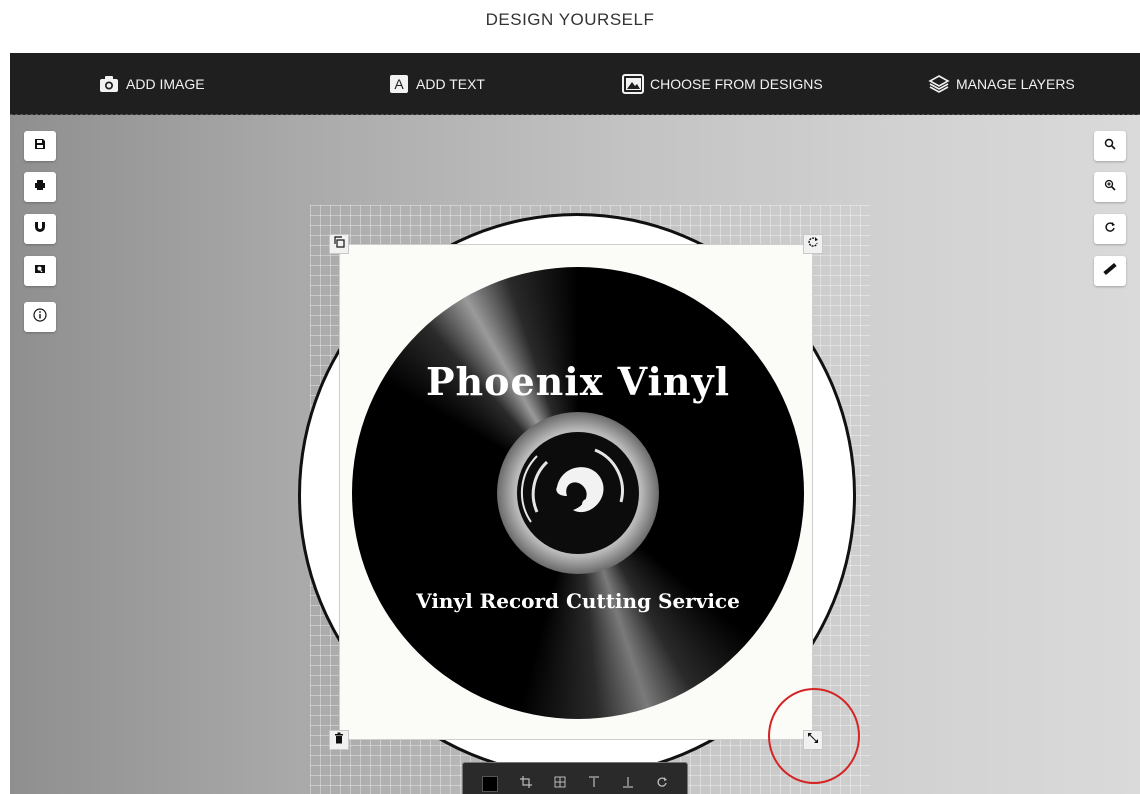  Describe the element at coordinates (1015, 84) in the screenshot. I see `manage-layers-label: MANAGE LAYERS` at that location.